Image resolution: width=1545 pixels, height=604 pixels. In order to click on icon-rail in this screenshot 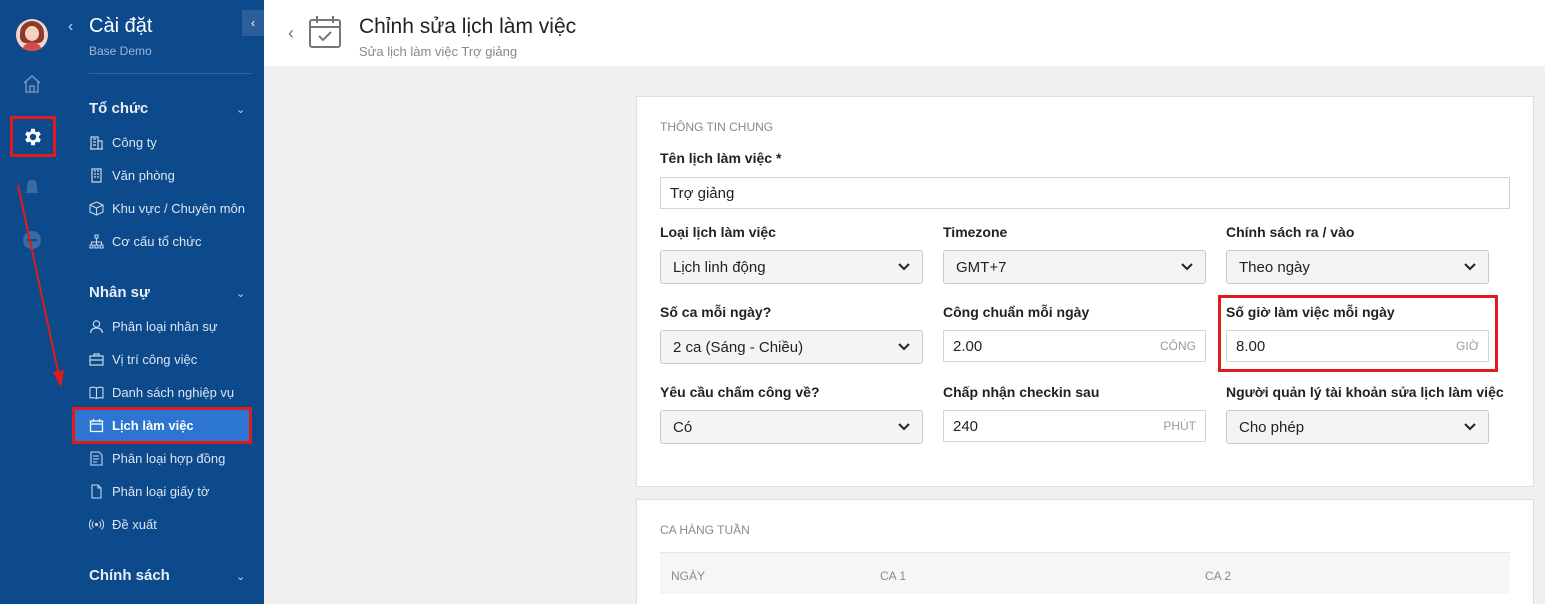, I will do `click(32, 302)`.